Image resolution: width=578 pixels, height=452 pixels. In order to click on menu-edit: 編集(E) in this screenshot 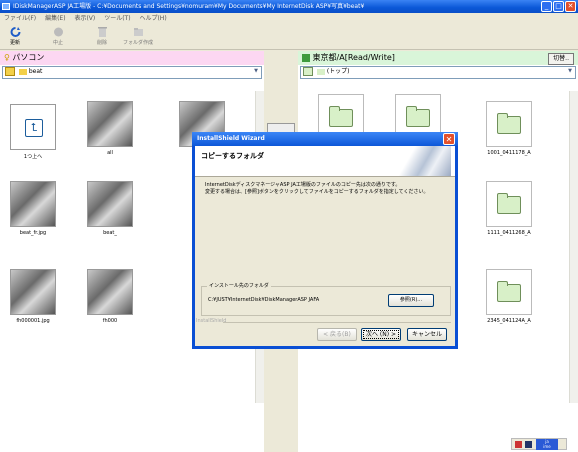, I will do `click(55, 18)`.